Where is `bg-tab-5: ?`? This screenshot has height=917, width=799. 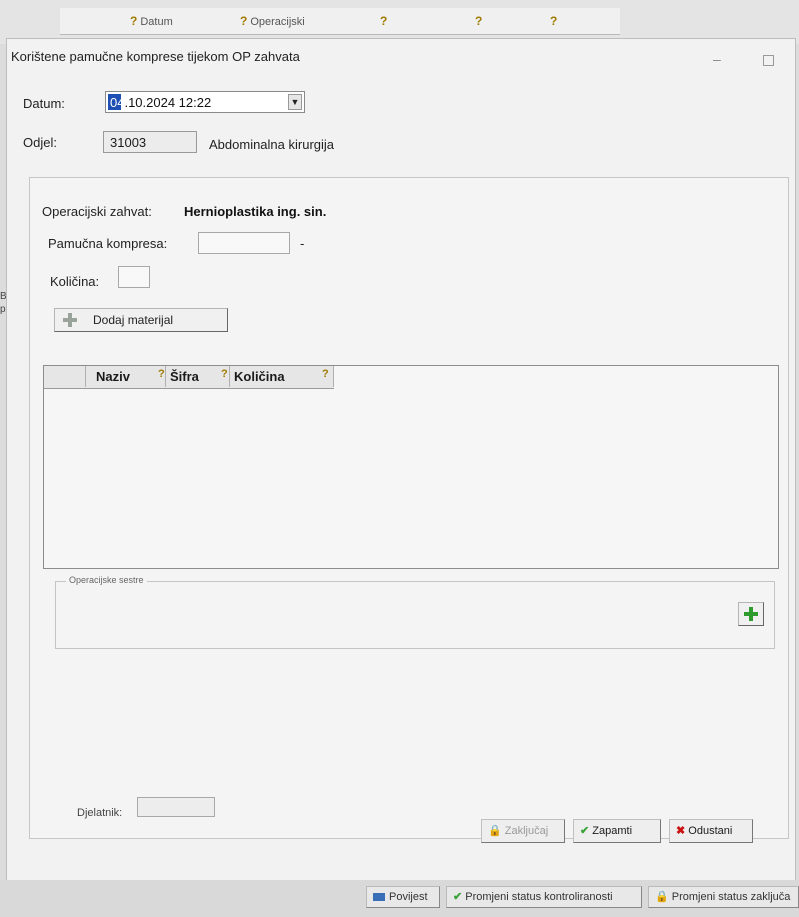 bg-tab-5: ? is located at coordinates (555, 21).